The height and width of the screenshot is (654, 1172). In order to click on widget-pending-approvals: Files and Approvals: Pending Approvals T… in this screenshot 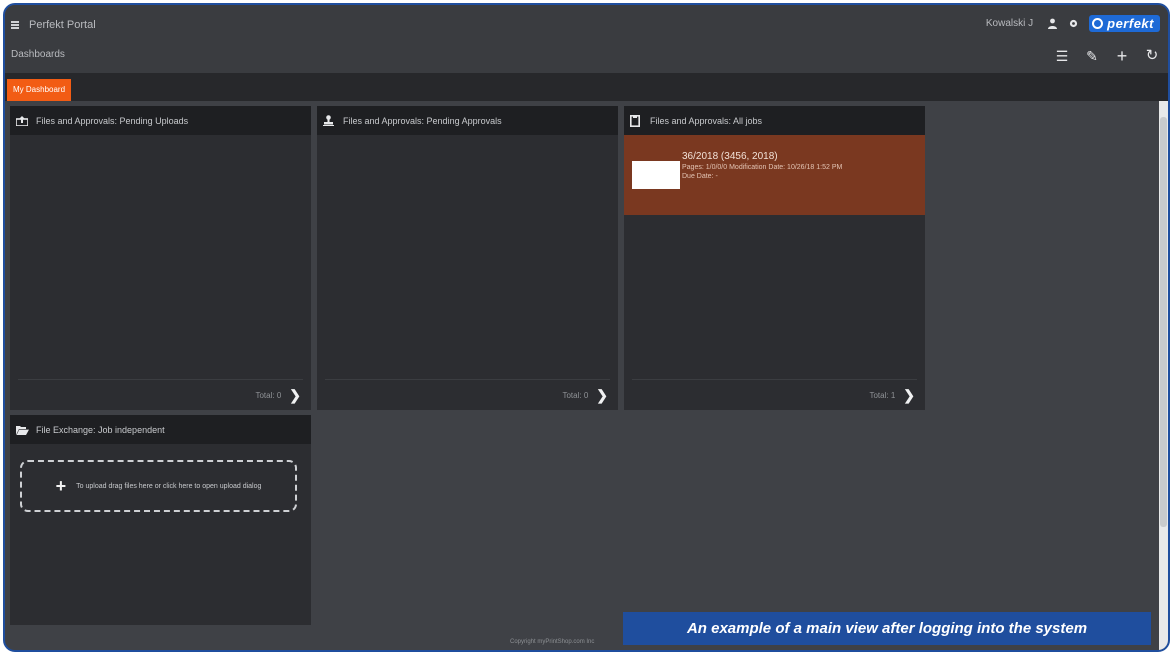, I will do `click(467, 258)`.